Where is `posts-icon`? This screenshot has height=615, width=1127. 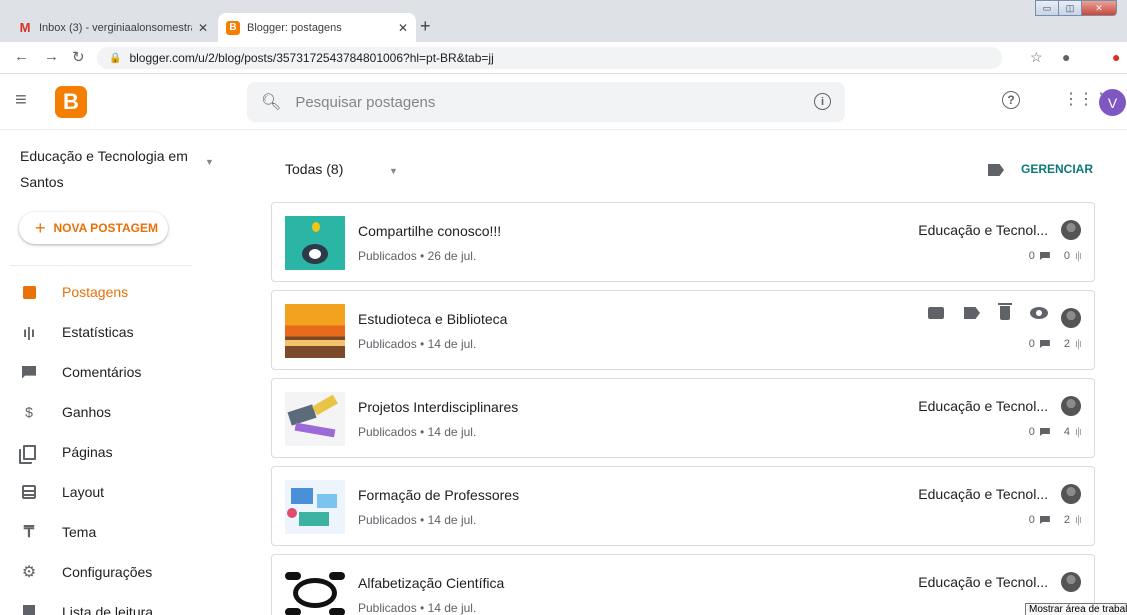
posts-icon is located at coordinates (29, 292).